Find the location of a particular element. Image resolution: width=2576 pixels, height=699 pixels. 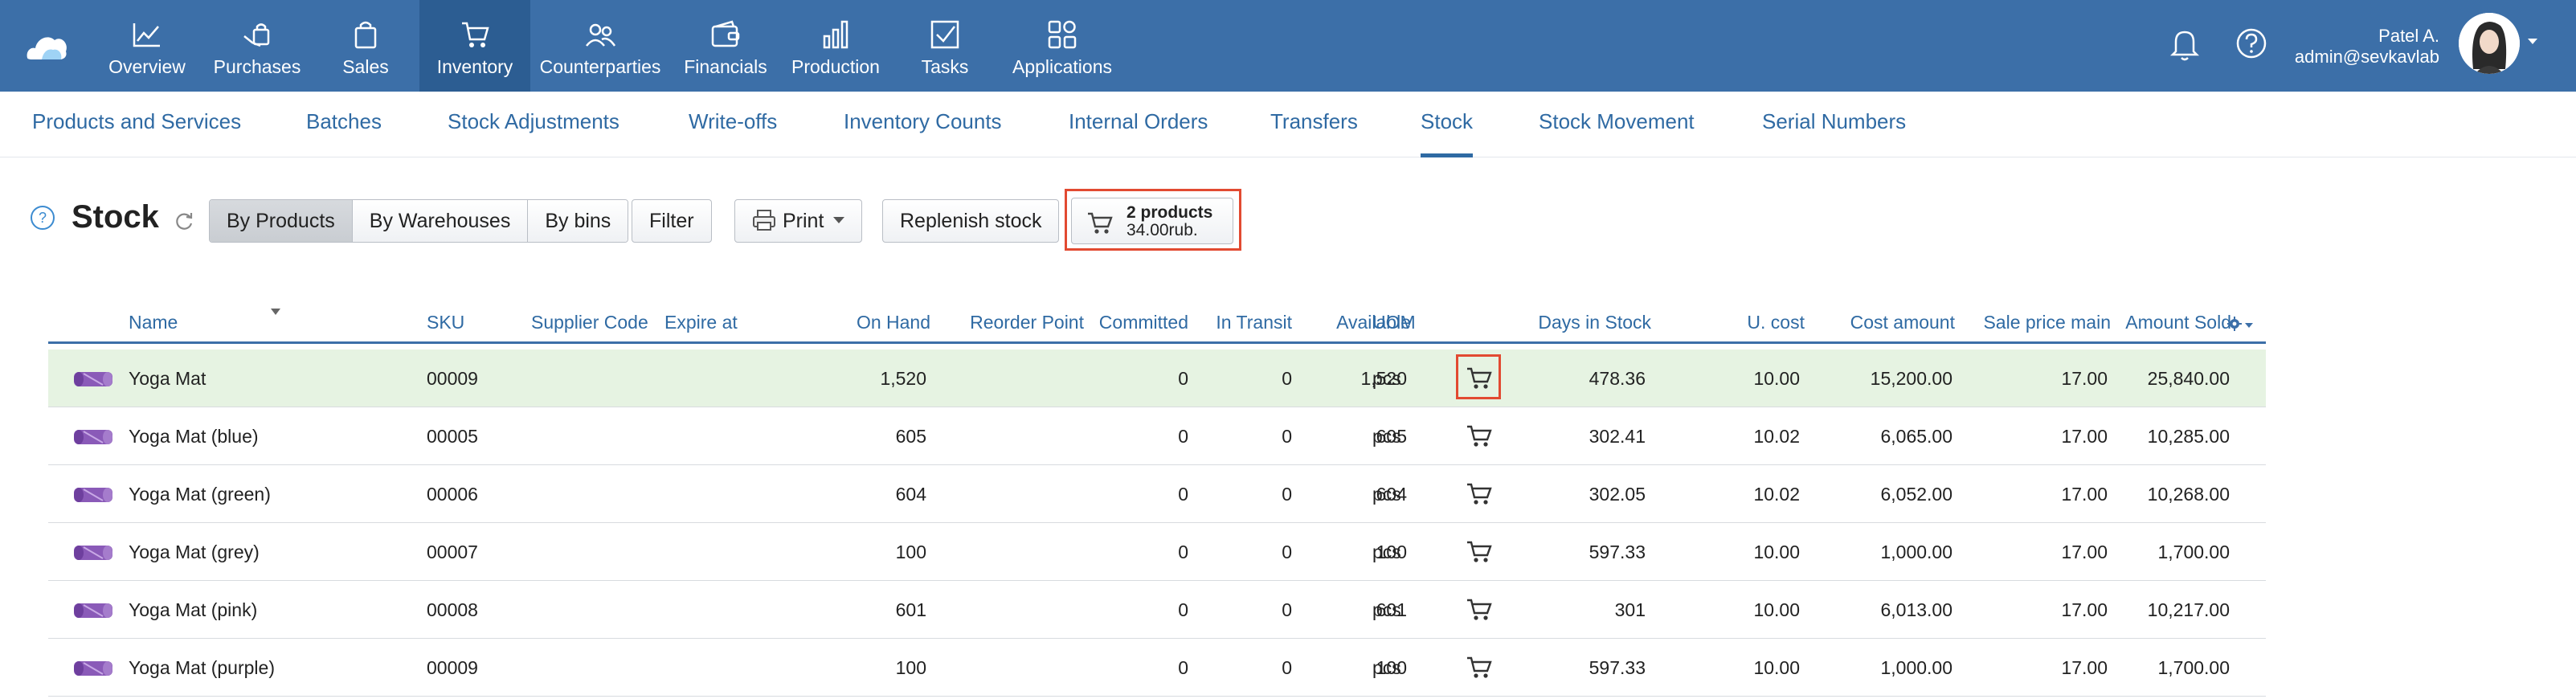

nav-financials: Financials is located at coordinates (725, 46).